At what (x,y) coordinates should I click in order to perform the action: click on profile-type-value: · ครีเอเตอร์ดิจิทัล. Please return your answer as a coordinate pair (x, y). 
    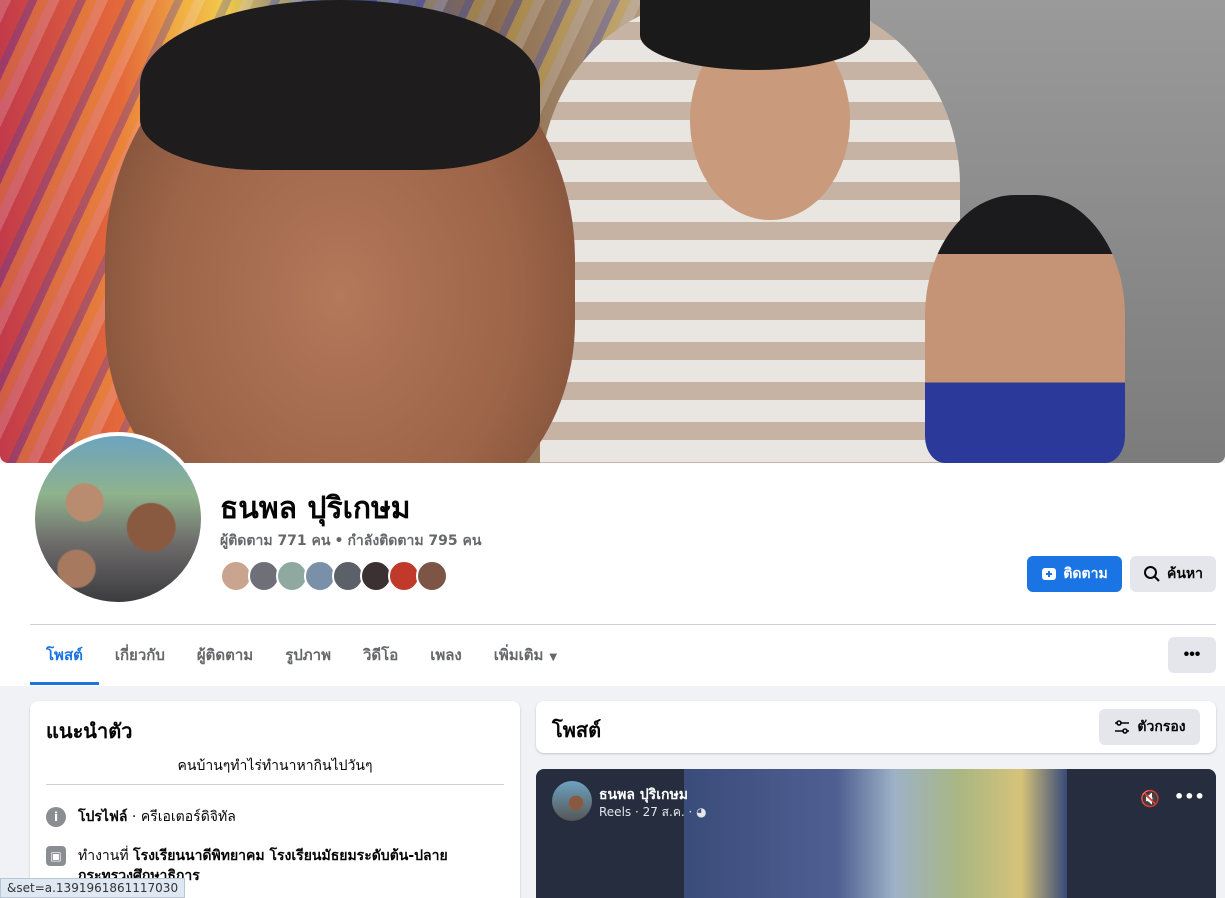
    Looking at the image, I should click on (181, 817).